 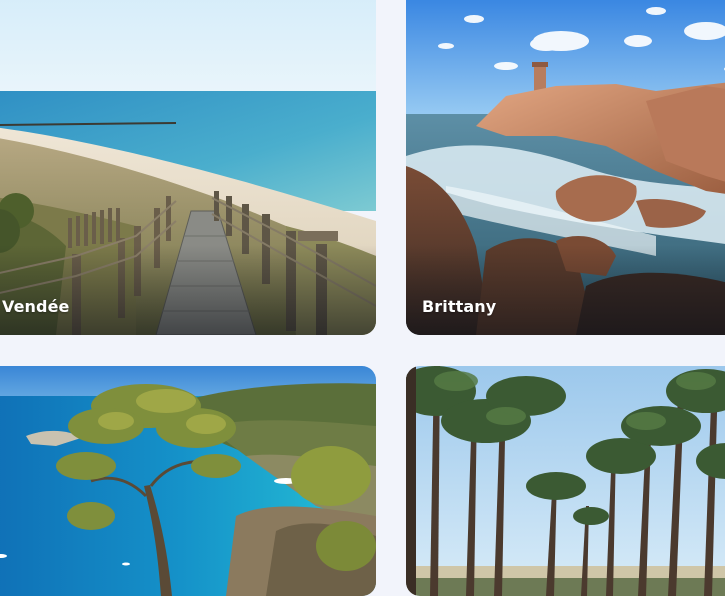 I want to click on destination-label: Brittany, so click(x=459, y=306).